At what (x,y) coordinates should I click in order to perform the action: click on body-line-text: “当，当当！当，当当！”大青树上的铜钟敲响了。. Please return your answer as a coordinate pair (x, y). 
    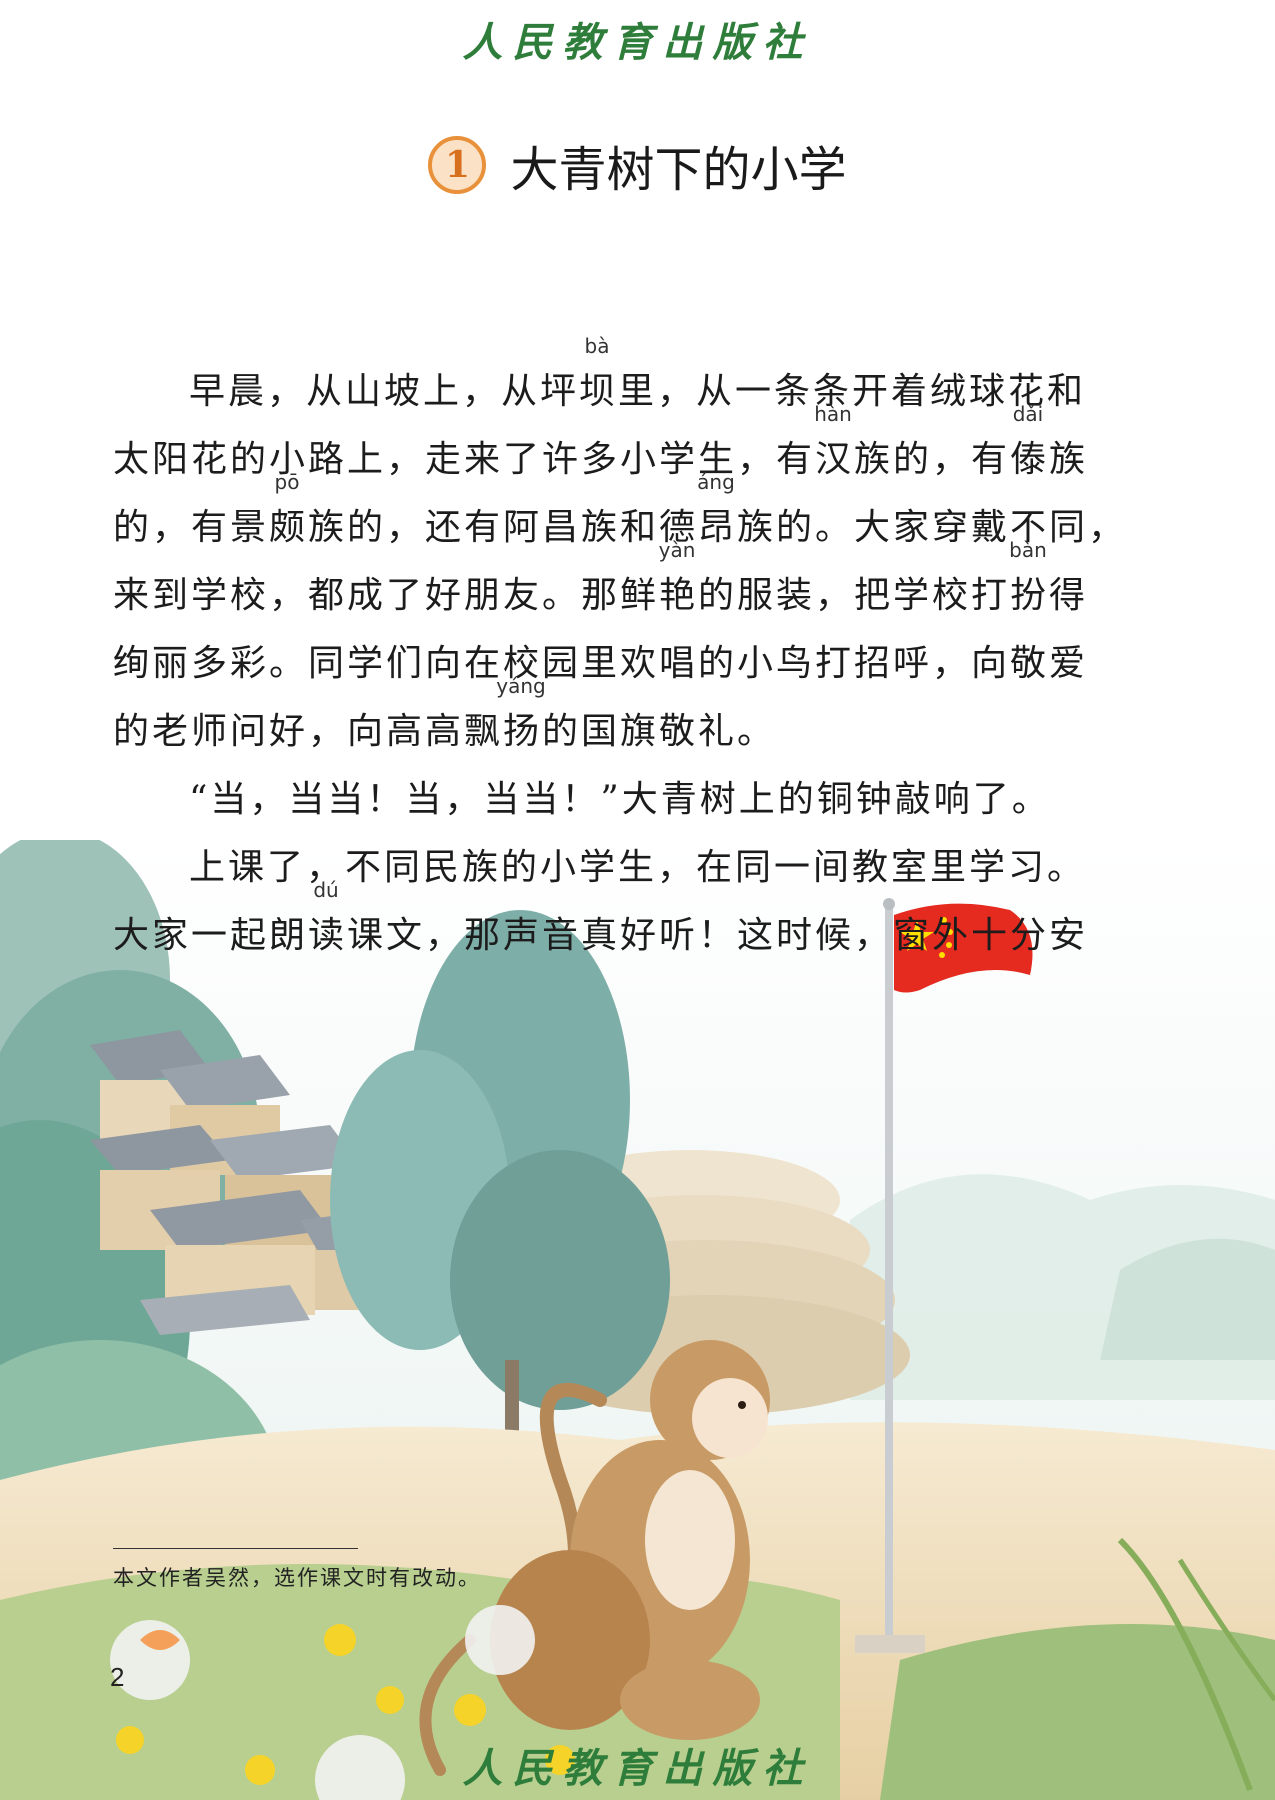
    Looking at the image, I should click on (620, 799).